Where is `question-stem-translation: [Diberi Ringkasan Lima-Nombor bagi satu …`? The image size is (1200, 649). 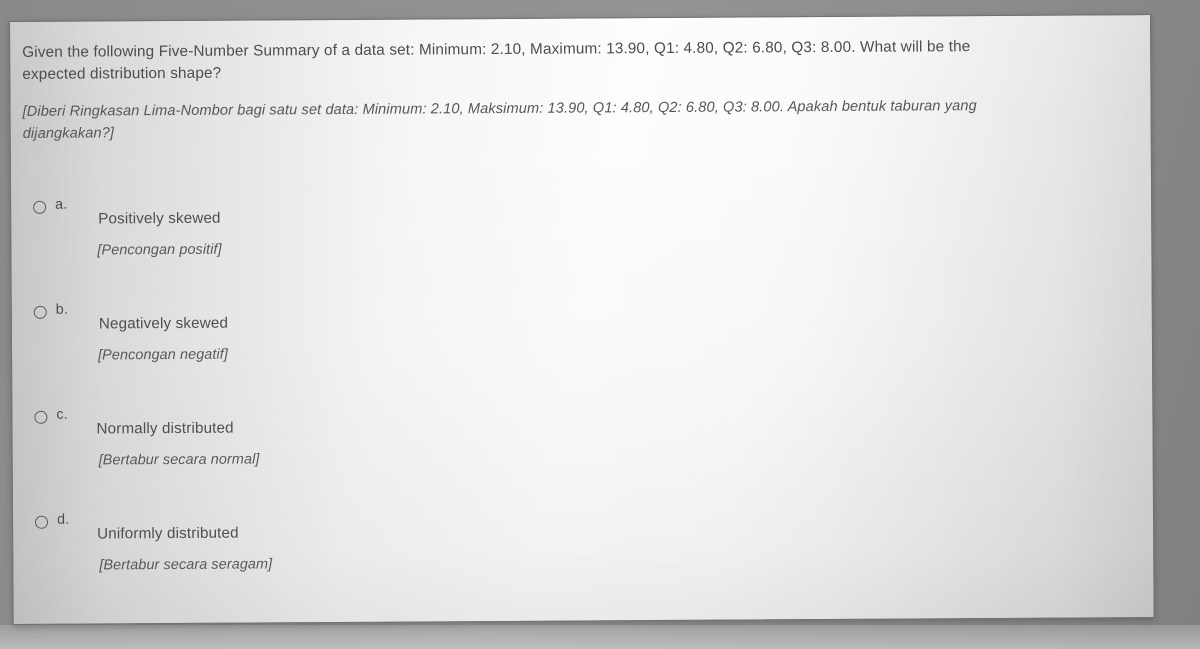 question-stem-translation: [Diberi Ringkasan Lima-Nombor bagi satu … is located at coordinates (574, 119).